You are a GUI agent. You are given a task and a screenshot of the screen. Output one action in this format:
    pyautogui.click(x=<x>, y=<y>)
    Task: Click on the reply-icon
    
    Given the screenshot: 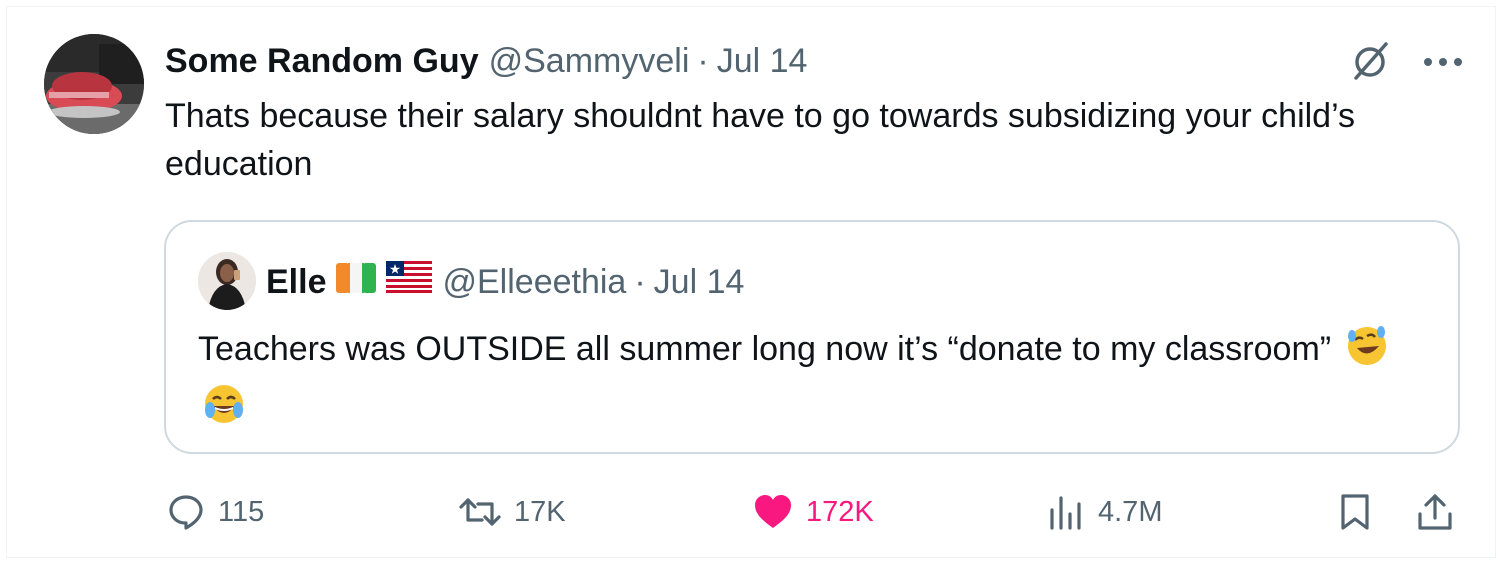 What is the action you would take?
    pyautogui.click(x=186, y=512)
    